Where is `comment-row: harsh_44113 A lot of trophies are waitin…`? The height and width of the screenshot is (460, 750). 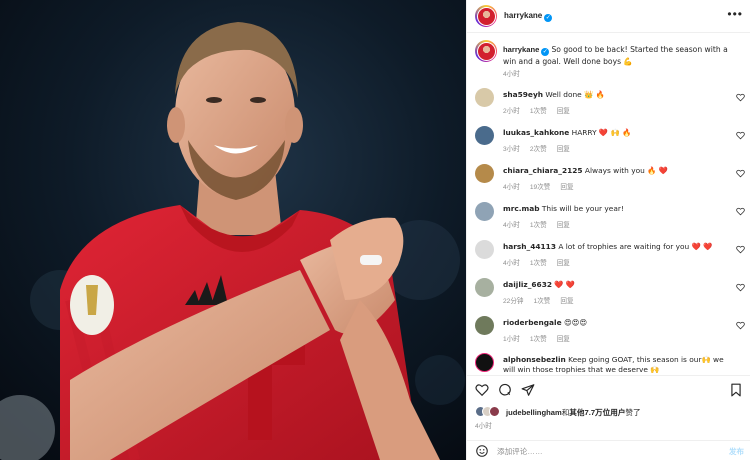 comment-row: harsh_44113 A lot of trophies are waitin… is located at coordinates (610, 258).